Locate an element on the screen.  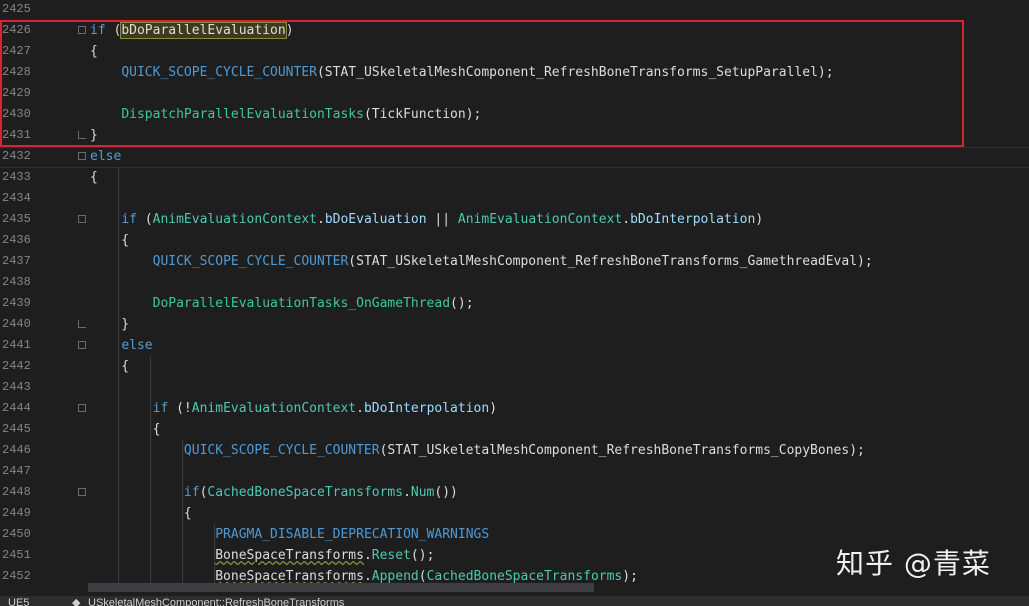
line-number: 2439 is located at coordinates (16, 303).